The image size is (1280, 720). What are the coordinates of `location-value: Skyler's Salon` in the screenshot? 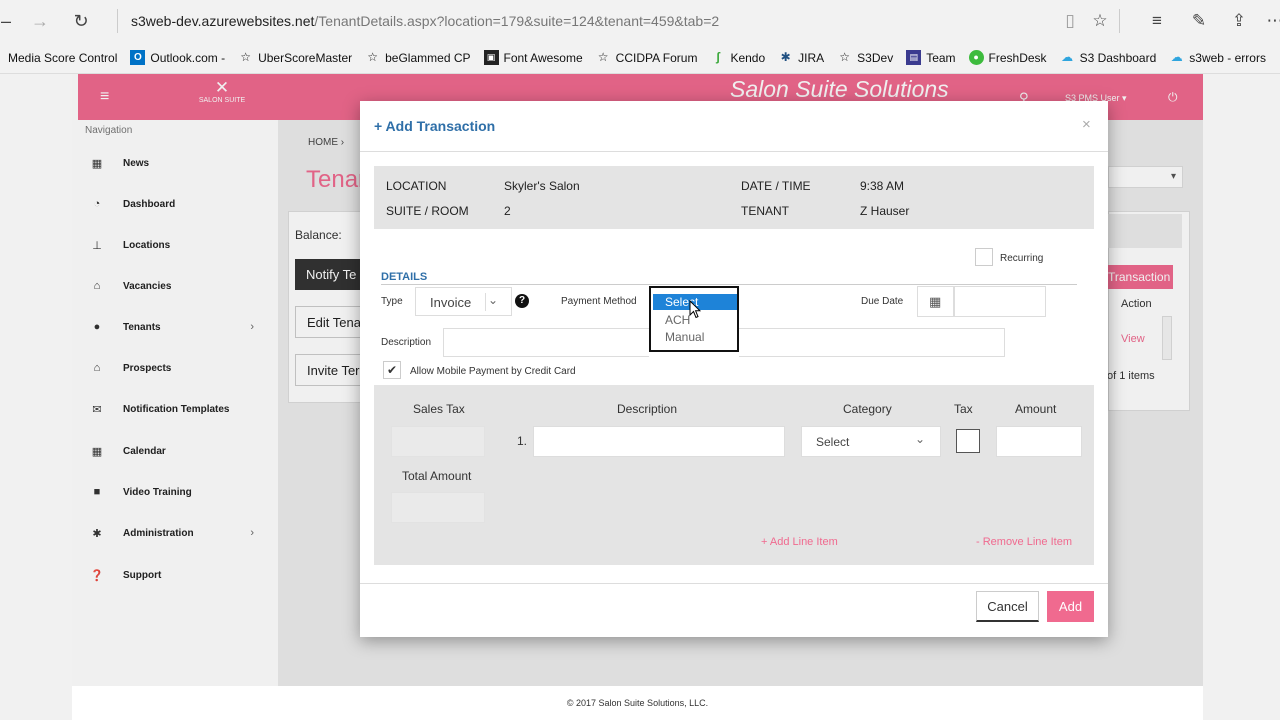 It's located at (542, 186).